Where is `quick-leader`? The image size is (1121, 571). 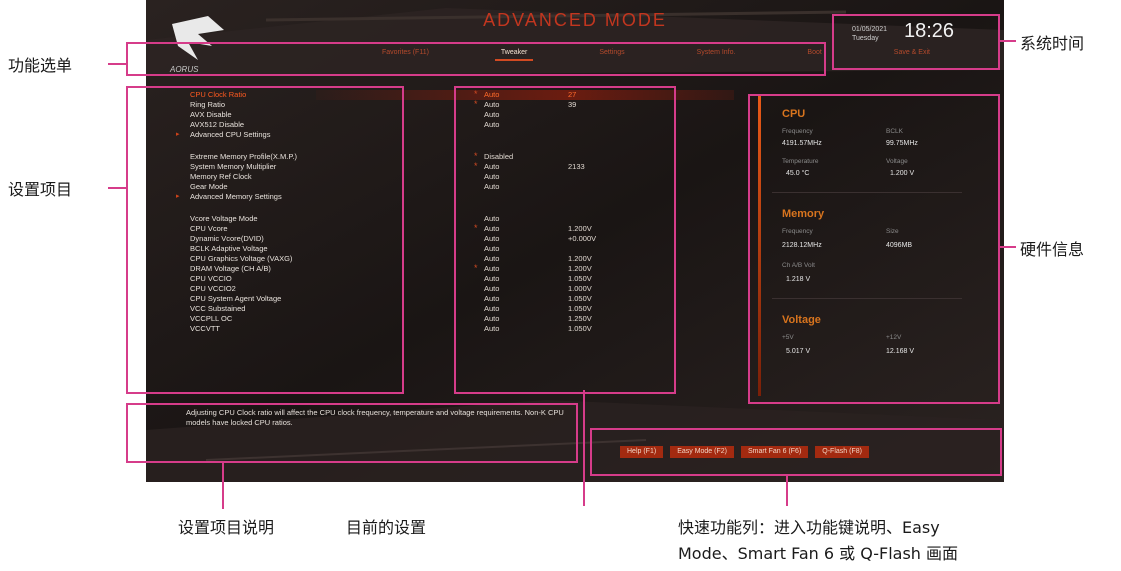 quick-leader is located at coordinates (787, 490).